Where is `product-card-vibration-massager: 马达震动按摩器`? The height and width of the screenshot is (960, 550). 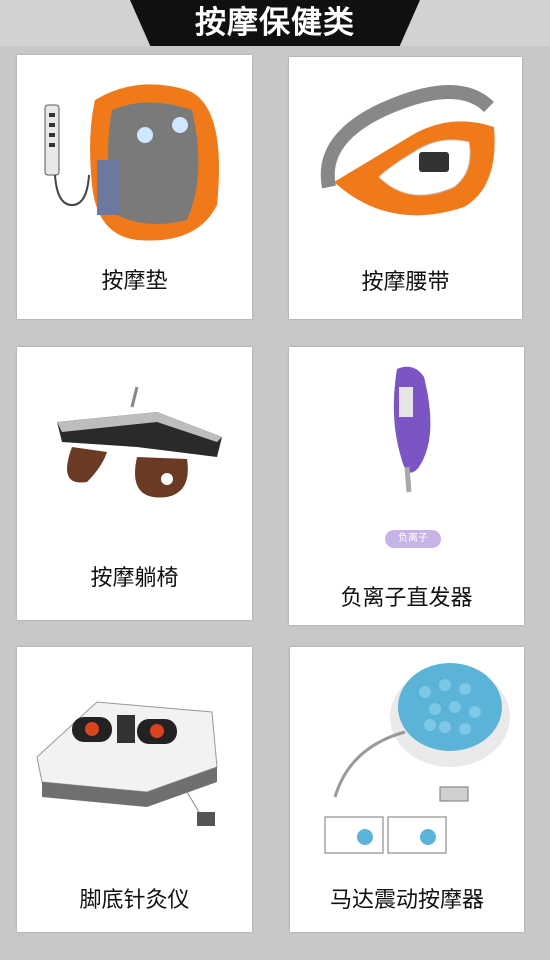 product-card-vibration-massager: 马达震动按摩器 is located at coordinates (407, 789).